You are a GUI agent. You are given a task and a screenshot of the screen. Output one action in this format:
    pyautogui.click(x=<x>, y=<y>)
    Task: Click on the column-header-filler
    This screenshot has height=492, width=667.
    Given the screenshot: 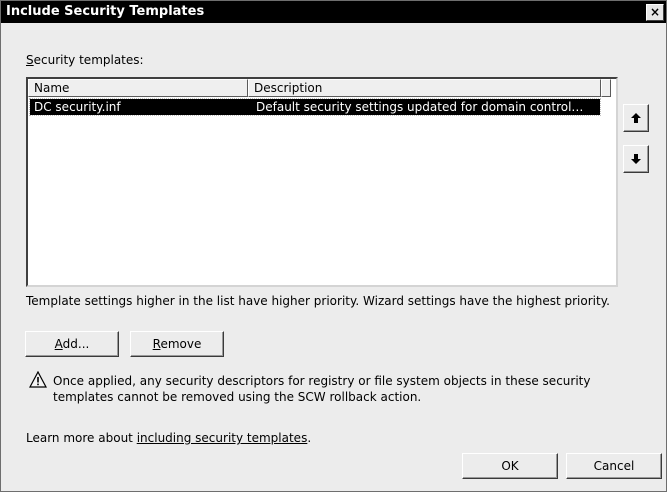 What is the action you would take?
    pyautogui.click(x=606, y=88)
    